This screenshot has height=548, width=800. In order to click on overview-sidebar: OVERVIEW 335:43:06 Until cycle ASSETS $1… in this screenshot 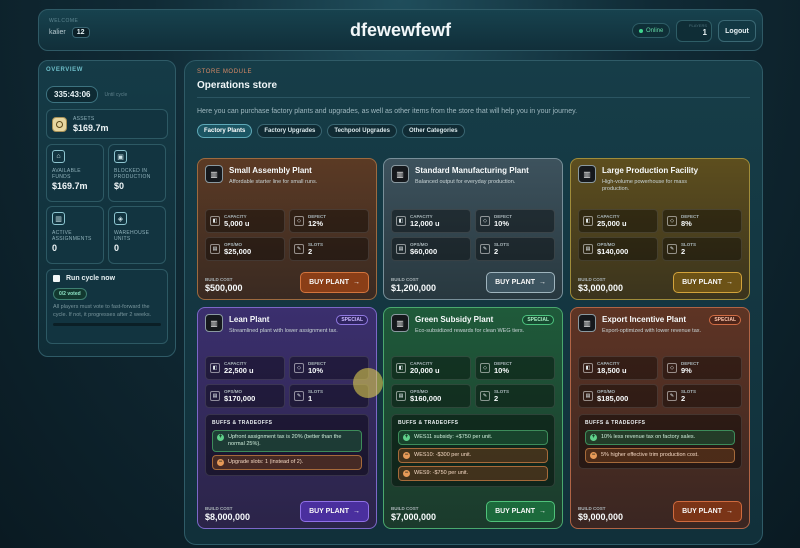, I will do `click(107, 208)`.